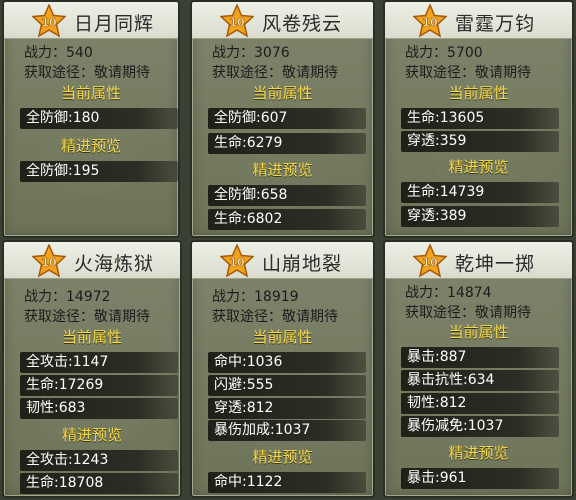 This screenshot has width=576, height=500. What do you see at coordinates (287, 482) in the screenshot?
I see `preview-attr-row: 命中:1122` at bounding box center [287, 482].